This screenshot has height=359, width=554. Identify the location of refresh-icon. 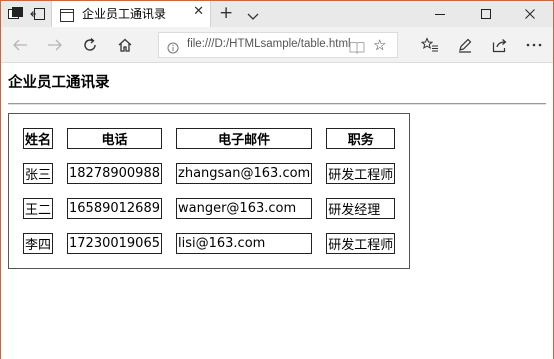
(90, 45).